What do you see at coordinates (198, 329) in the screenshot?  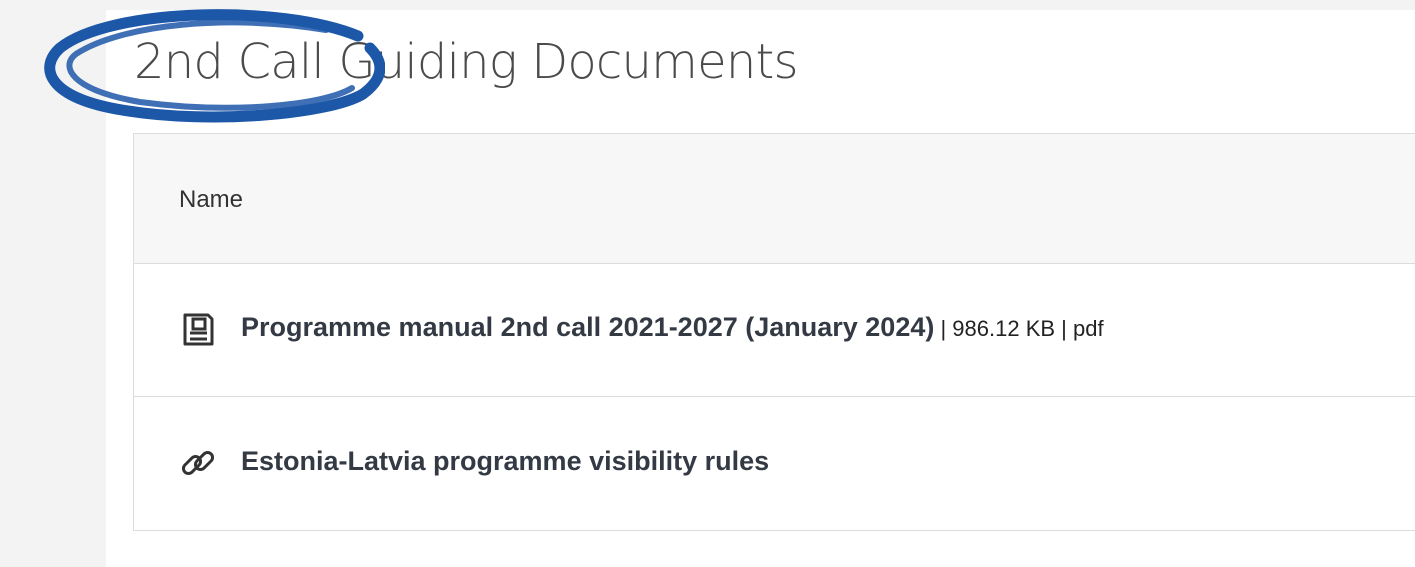 I see `document-icon` at bounding box center [198, 329].